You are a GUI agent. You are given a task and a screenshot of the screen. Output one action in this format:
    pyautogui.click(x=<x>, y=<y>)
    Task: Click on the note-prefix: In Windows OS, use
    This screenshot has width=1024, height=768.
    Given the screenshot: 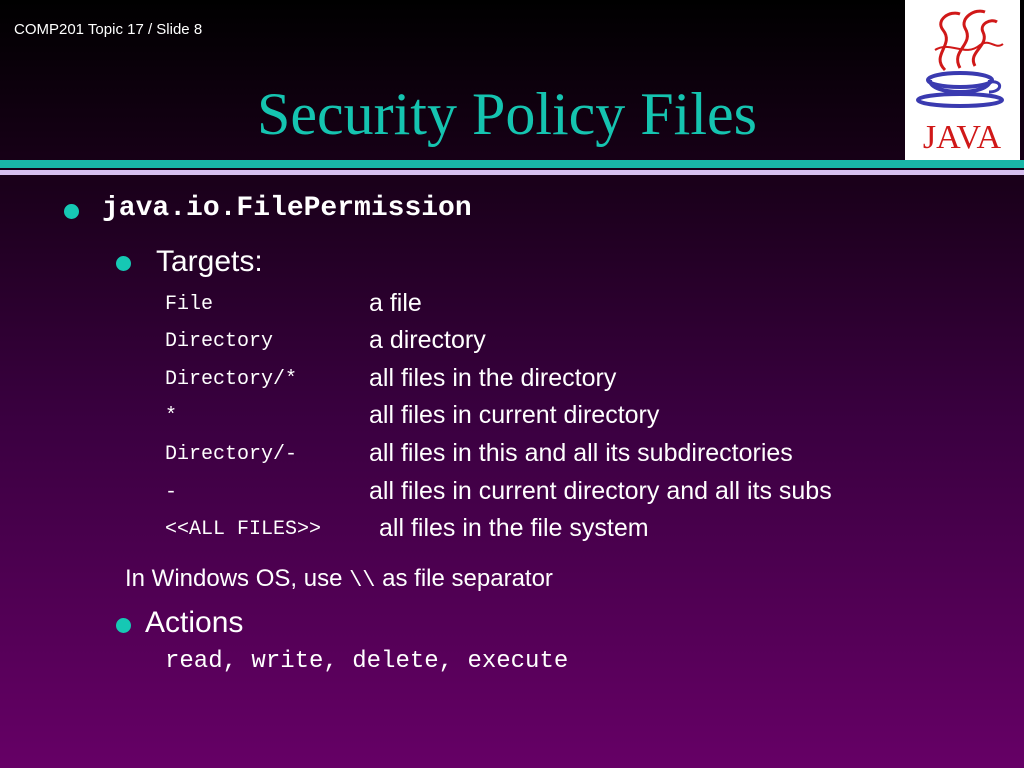 What is the action you would take?
    pyautogui.click(x=237, y=578)
    